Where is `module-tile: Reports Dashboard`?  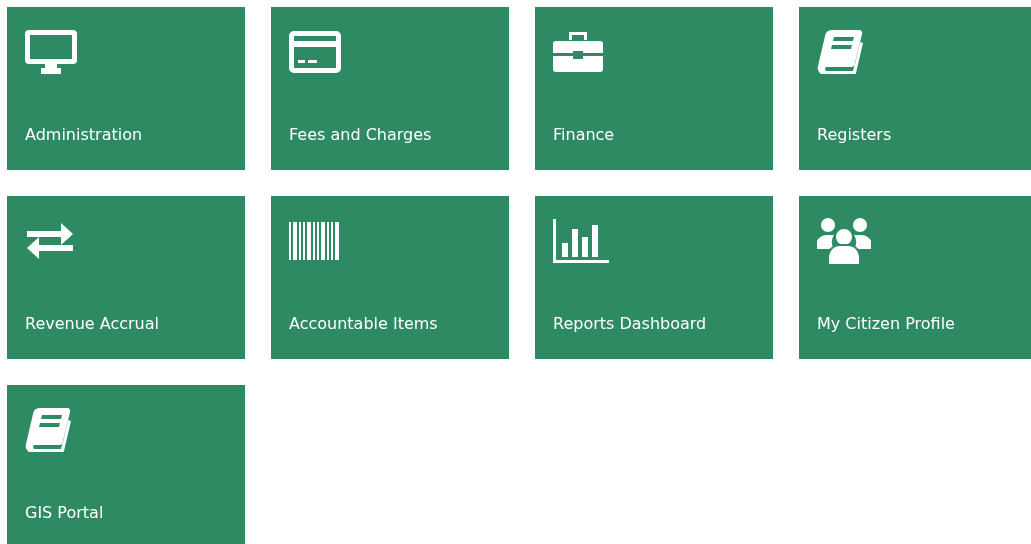 module-tile: Reports Dashboard is located at coordinates (654, 277).